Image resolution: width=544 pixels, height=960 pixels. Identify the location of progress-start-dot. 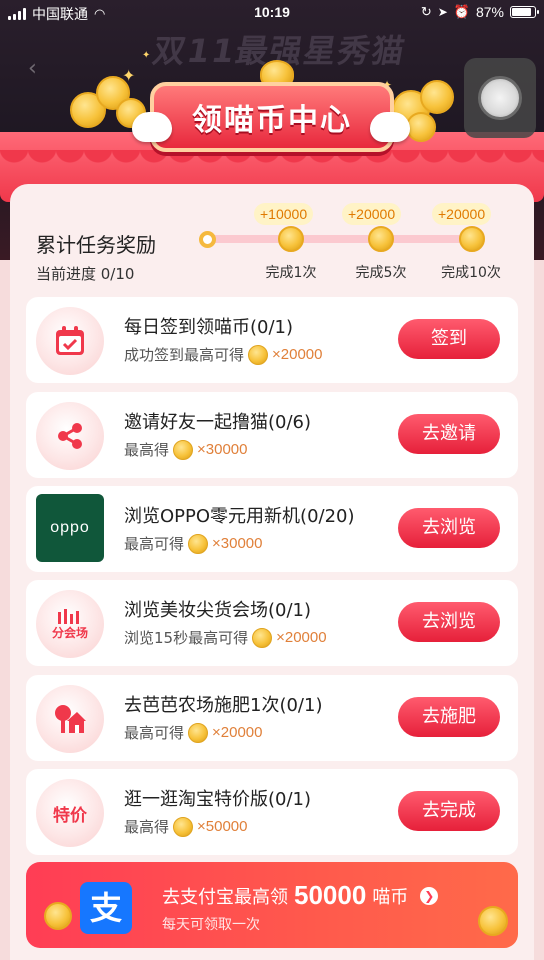
(207, 239).